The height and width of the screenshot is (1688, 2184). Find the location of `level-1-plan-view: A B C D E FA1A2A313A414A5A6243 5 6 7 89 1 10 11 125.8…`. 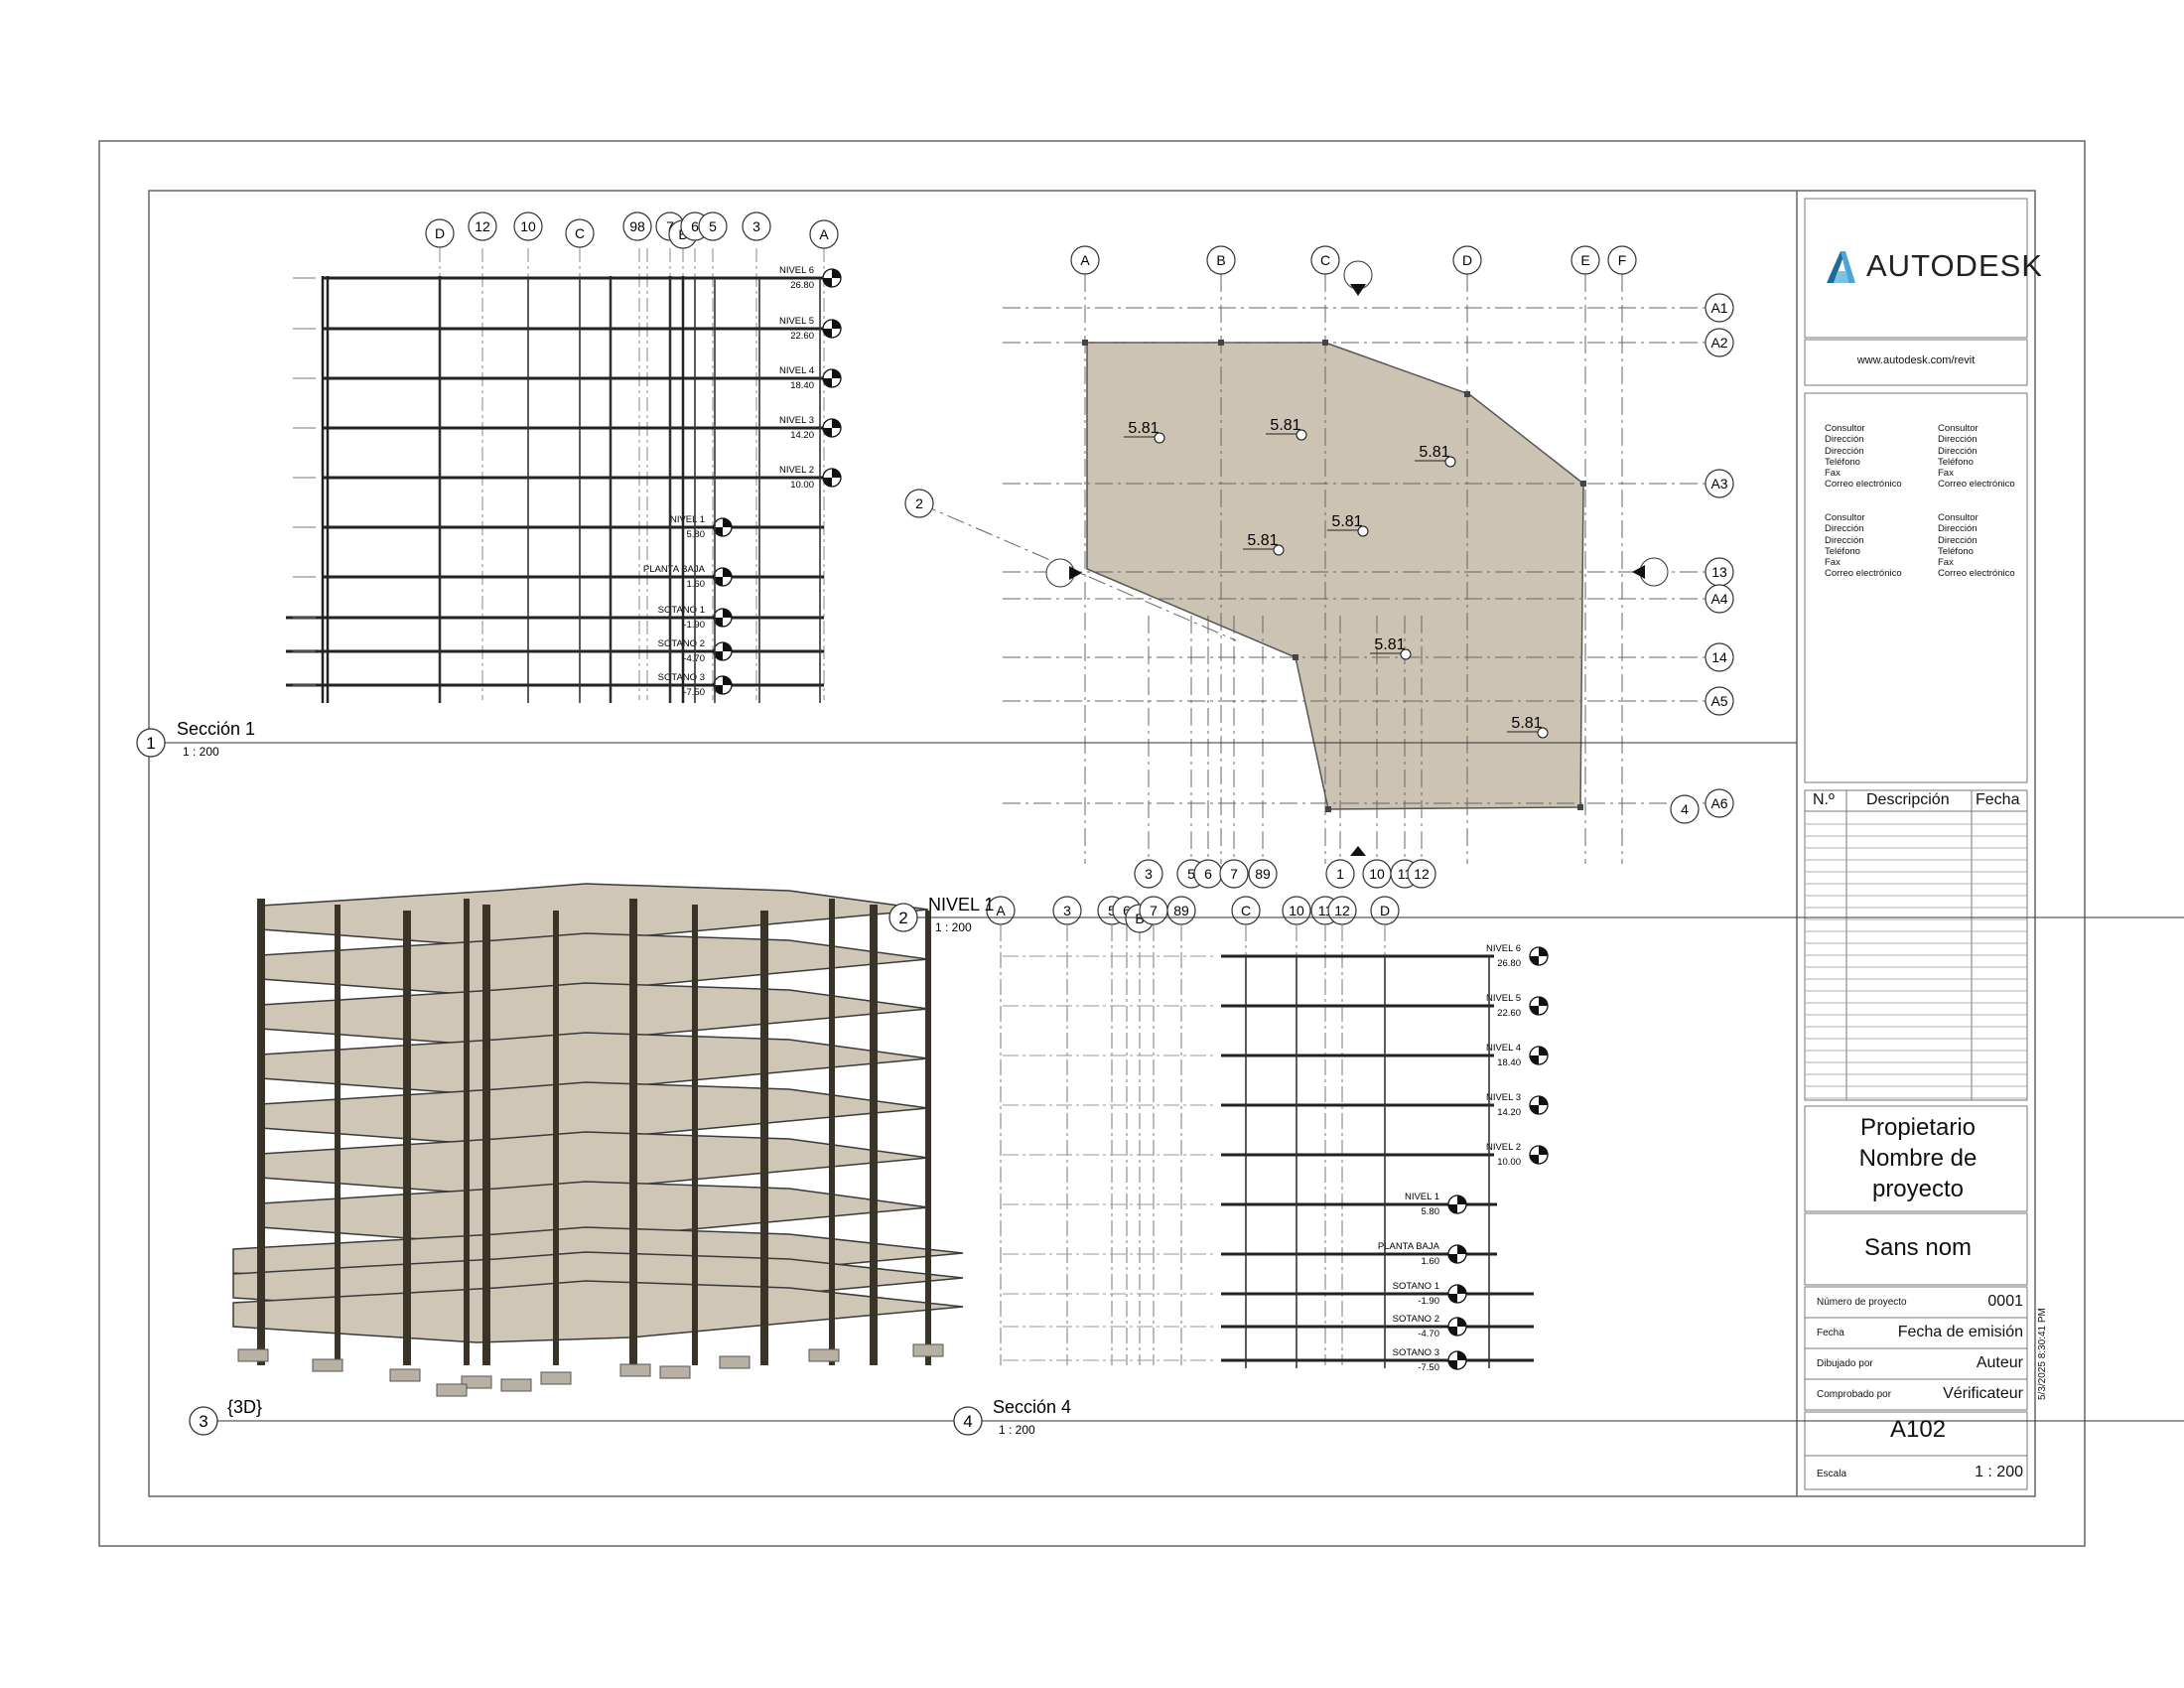

level-1-plan-view: A B C D E FA1A2A313A414A5A6243 5 6 7 89 1 10 11 125.8… is located at coordinates (1319, 567).